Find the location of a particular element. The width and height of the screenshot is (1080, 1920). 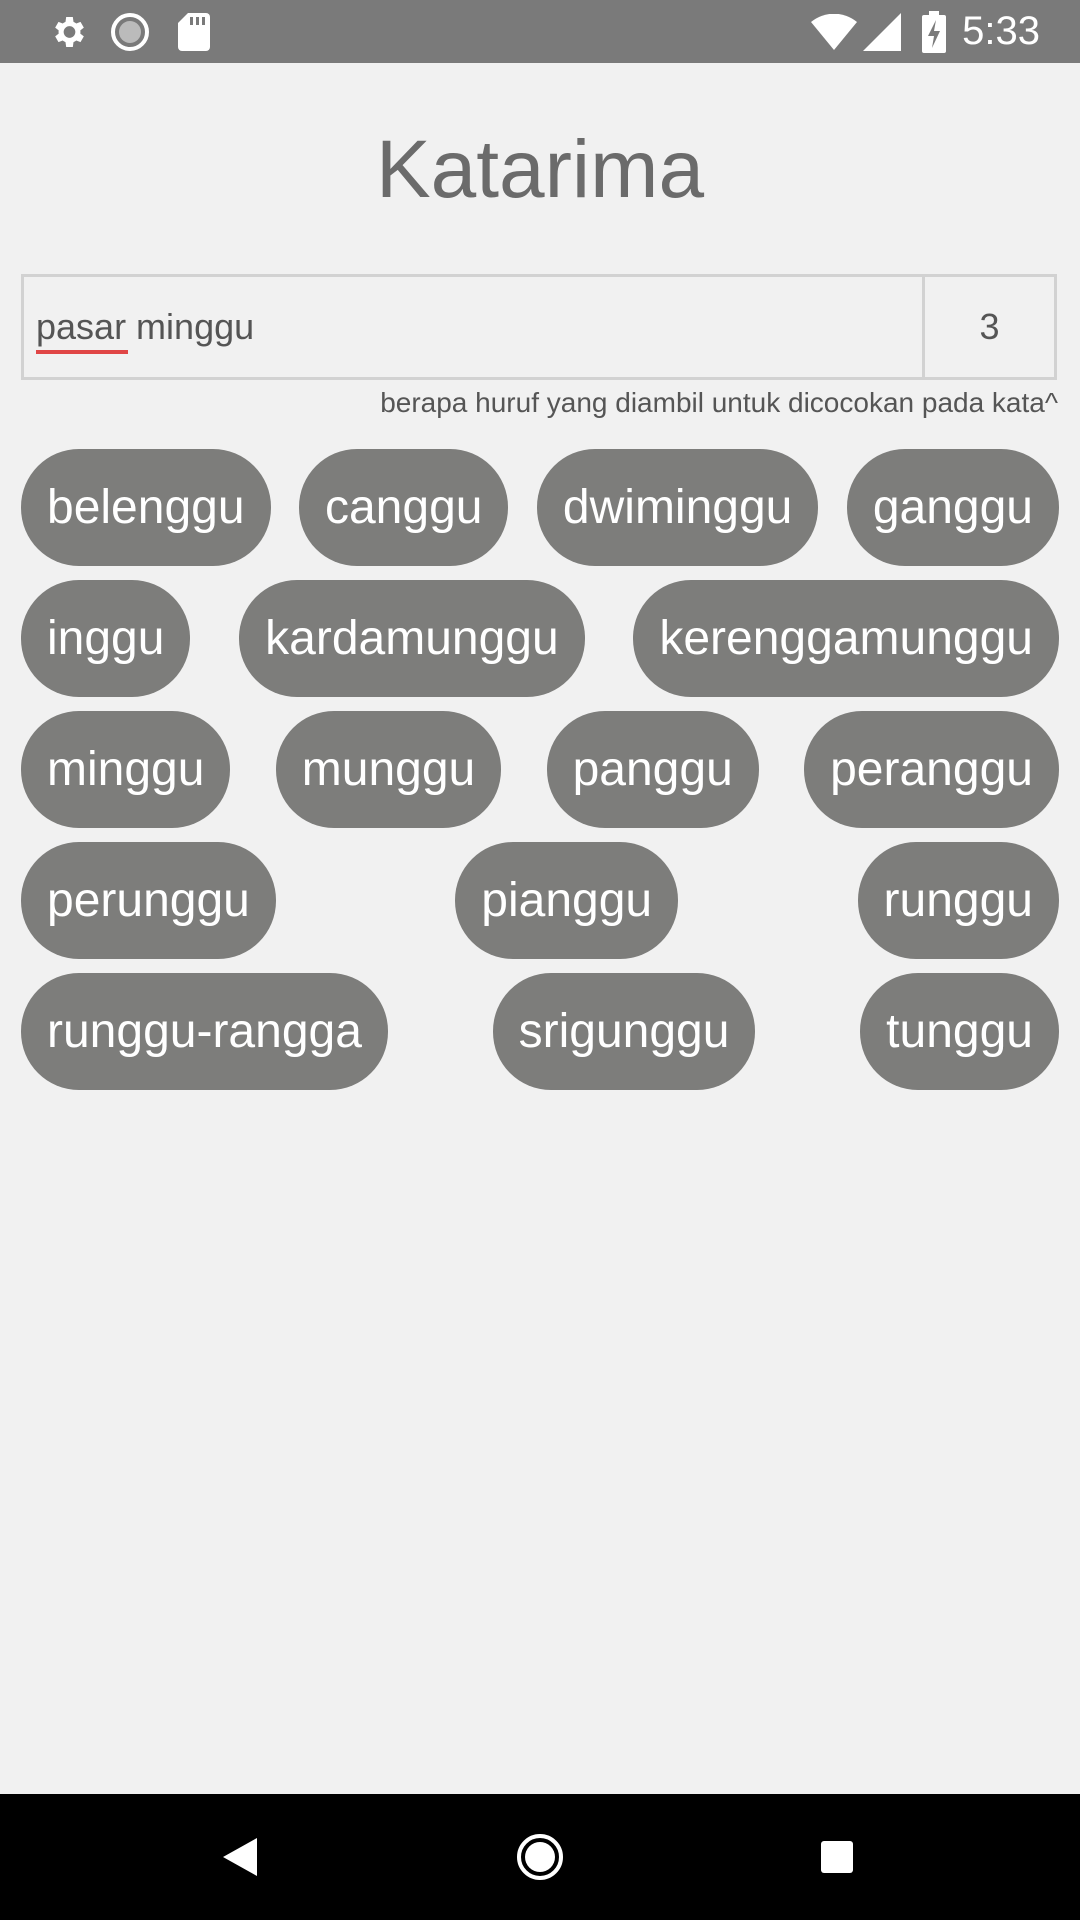

result-chip: runggu is located at coordinates (958, 900).